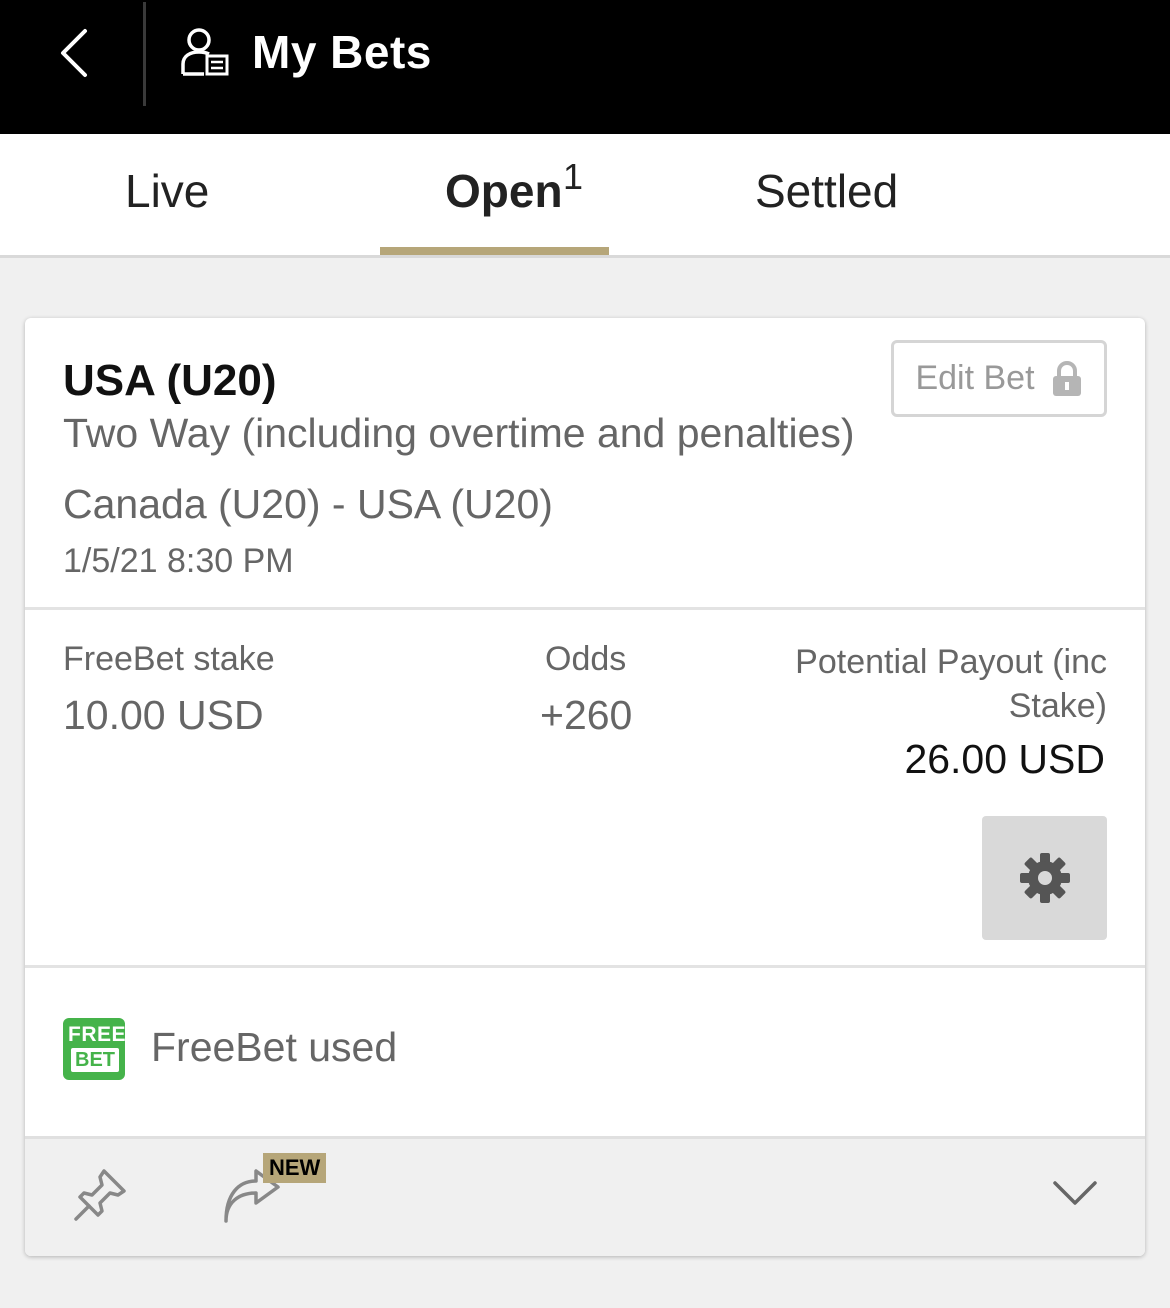 This screenshot has height=1308, width=1170. What do you see at coordinates (504, 191) in the screenshot?
I see `tab-open-label: Open` at bounding box center [504, 191].